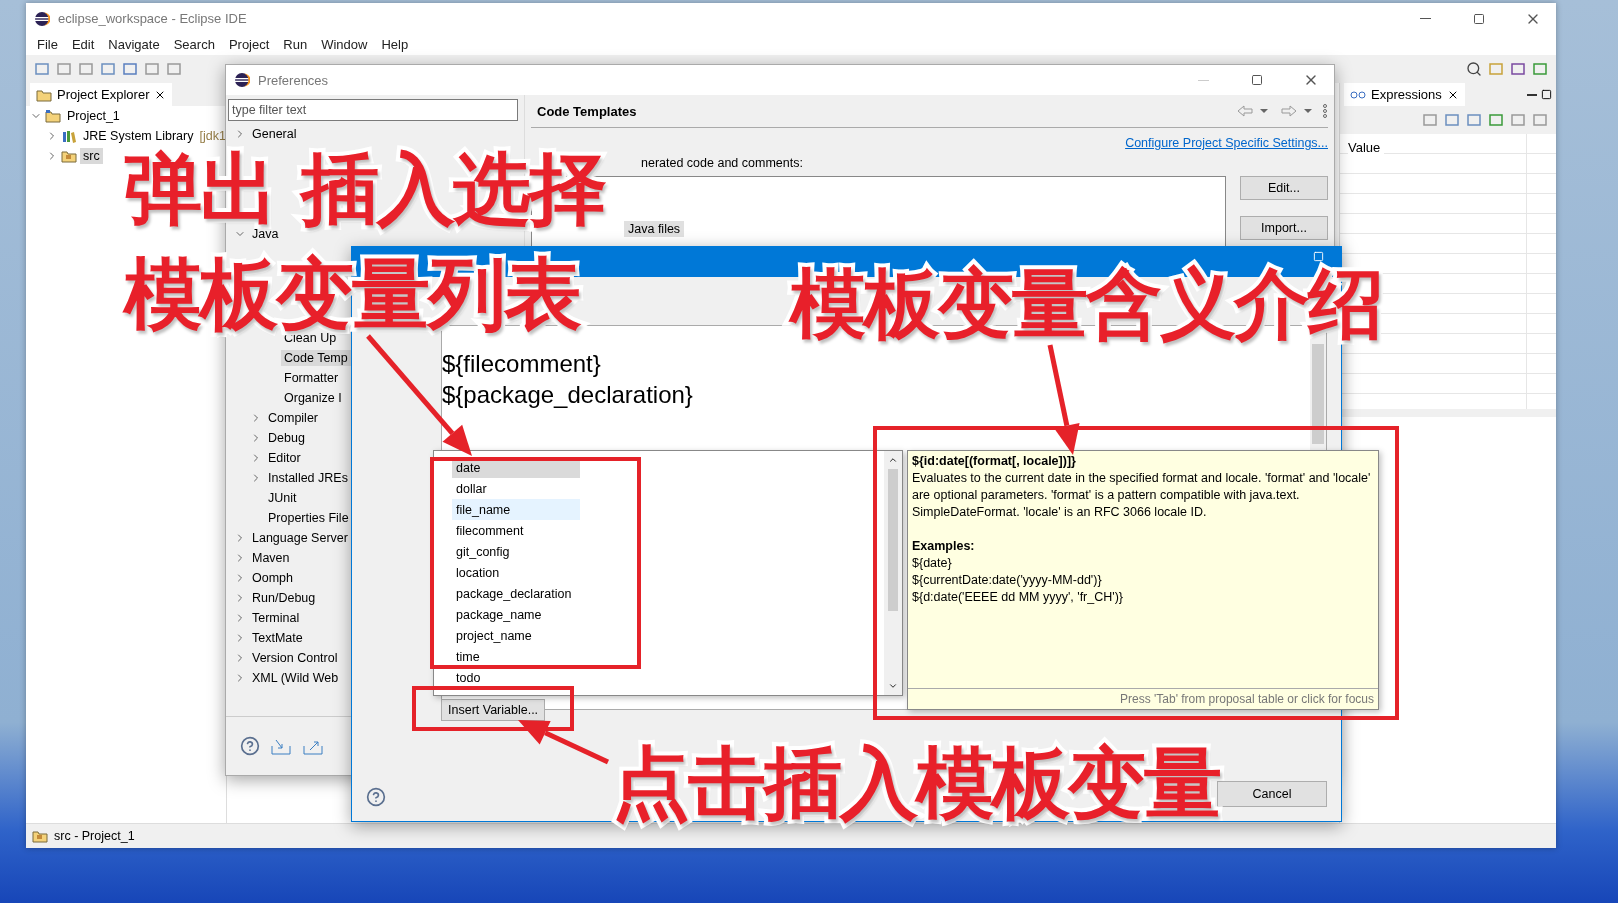  I want to click on proposal-item: time, so click(516, 656).